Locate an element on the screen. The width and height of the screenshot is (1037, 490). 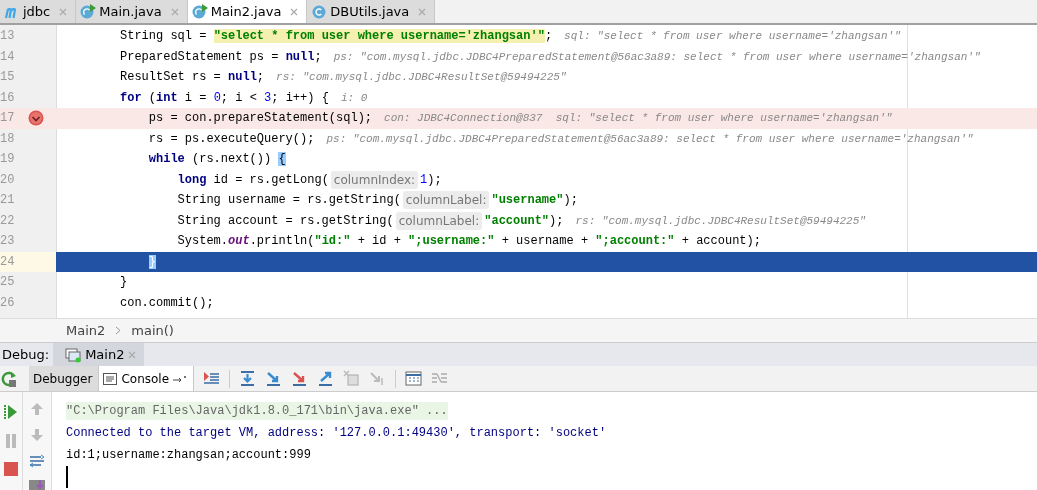
force-step-into-icon is located at coordinates (300, 378).